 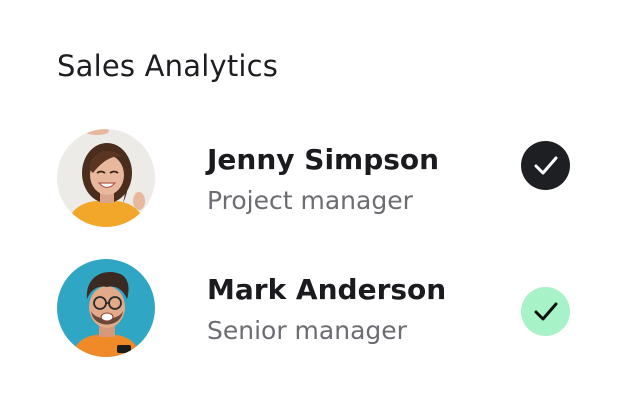 I want to click on person-role: Senior manager, so click(x=307, y=330).